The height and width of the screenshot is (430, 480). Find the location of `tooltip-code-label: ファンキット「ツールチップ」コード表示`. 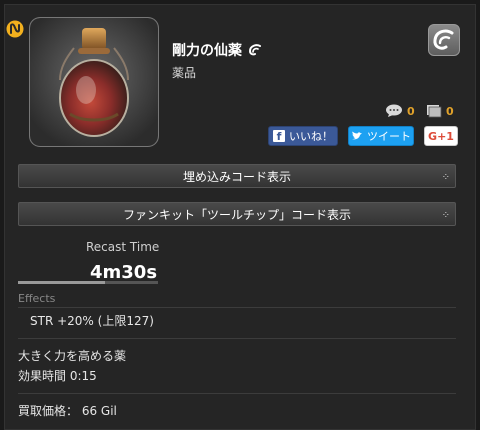

tooltip-code-label: ファンキット「ツールチップ」コード表示 is located at coordinates (236, 214).